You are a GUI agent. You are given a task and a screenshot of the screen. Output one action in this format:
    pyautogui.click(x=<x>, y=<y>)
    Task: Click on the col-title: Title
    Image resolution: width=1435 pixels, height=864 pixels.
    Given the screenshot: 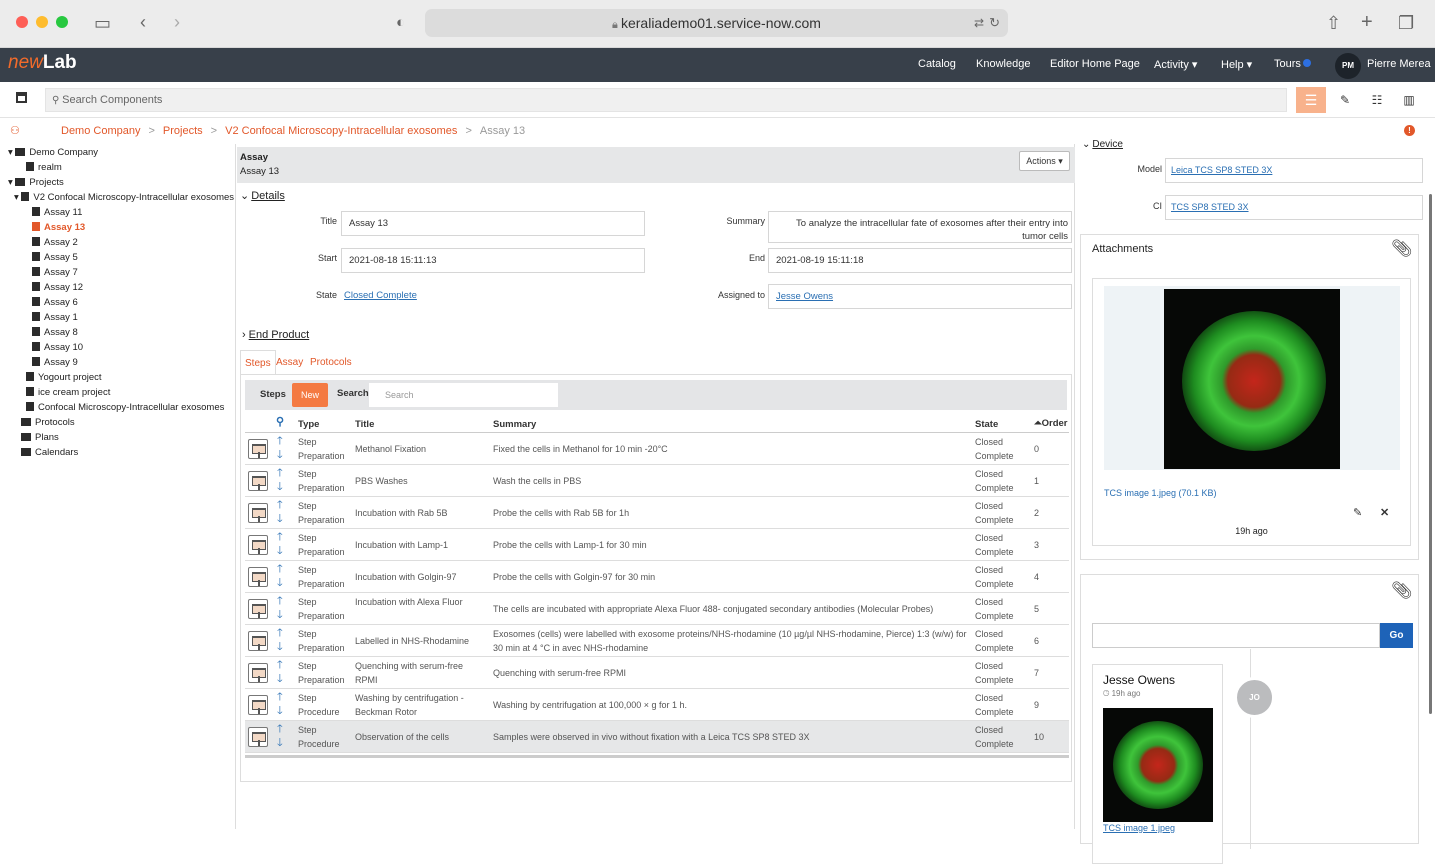 What is the action you would take?
    pyautogui.click(x=364, y=424)
    